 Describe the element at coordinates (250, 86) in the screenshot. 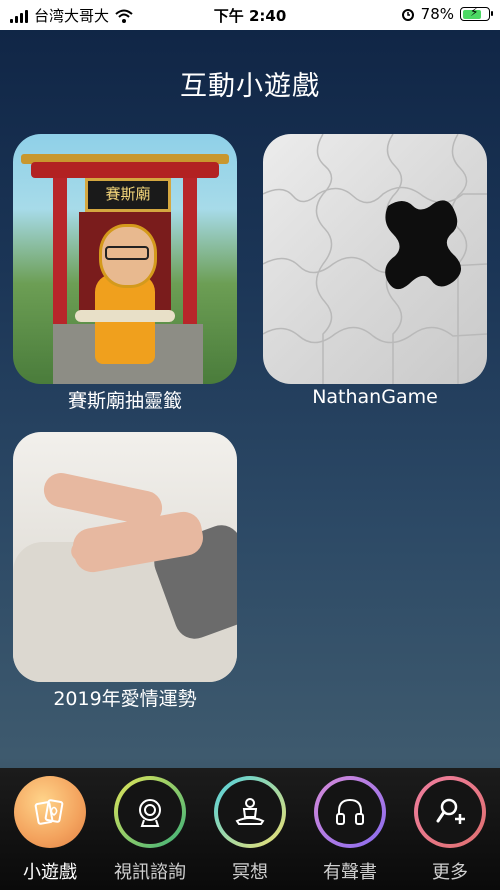

I see `page-title: 互動小遊戲` at that location.